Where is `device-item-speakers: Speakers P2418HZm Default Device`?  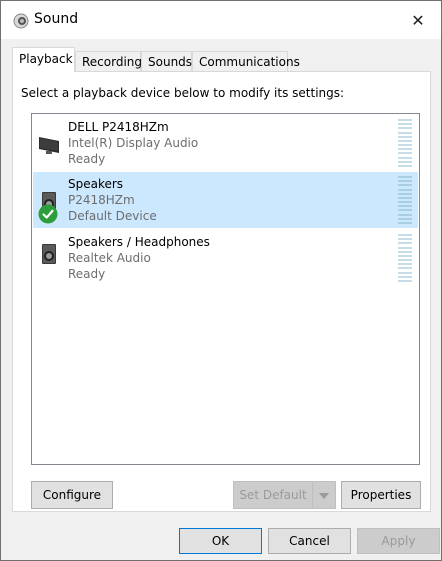 device-item-speakers: Speakers P2418HZm Default Device is located at coordinates (225, 200).